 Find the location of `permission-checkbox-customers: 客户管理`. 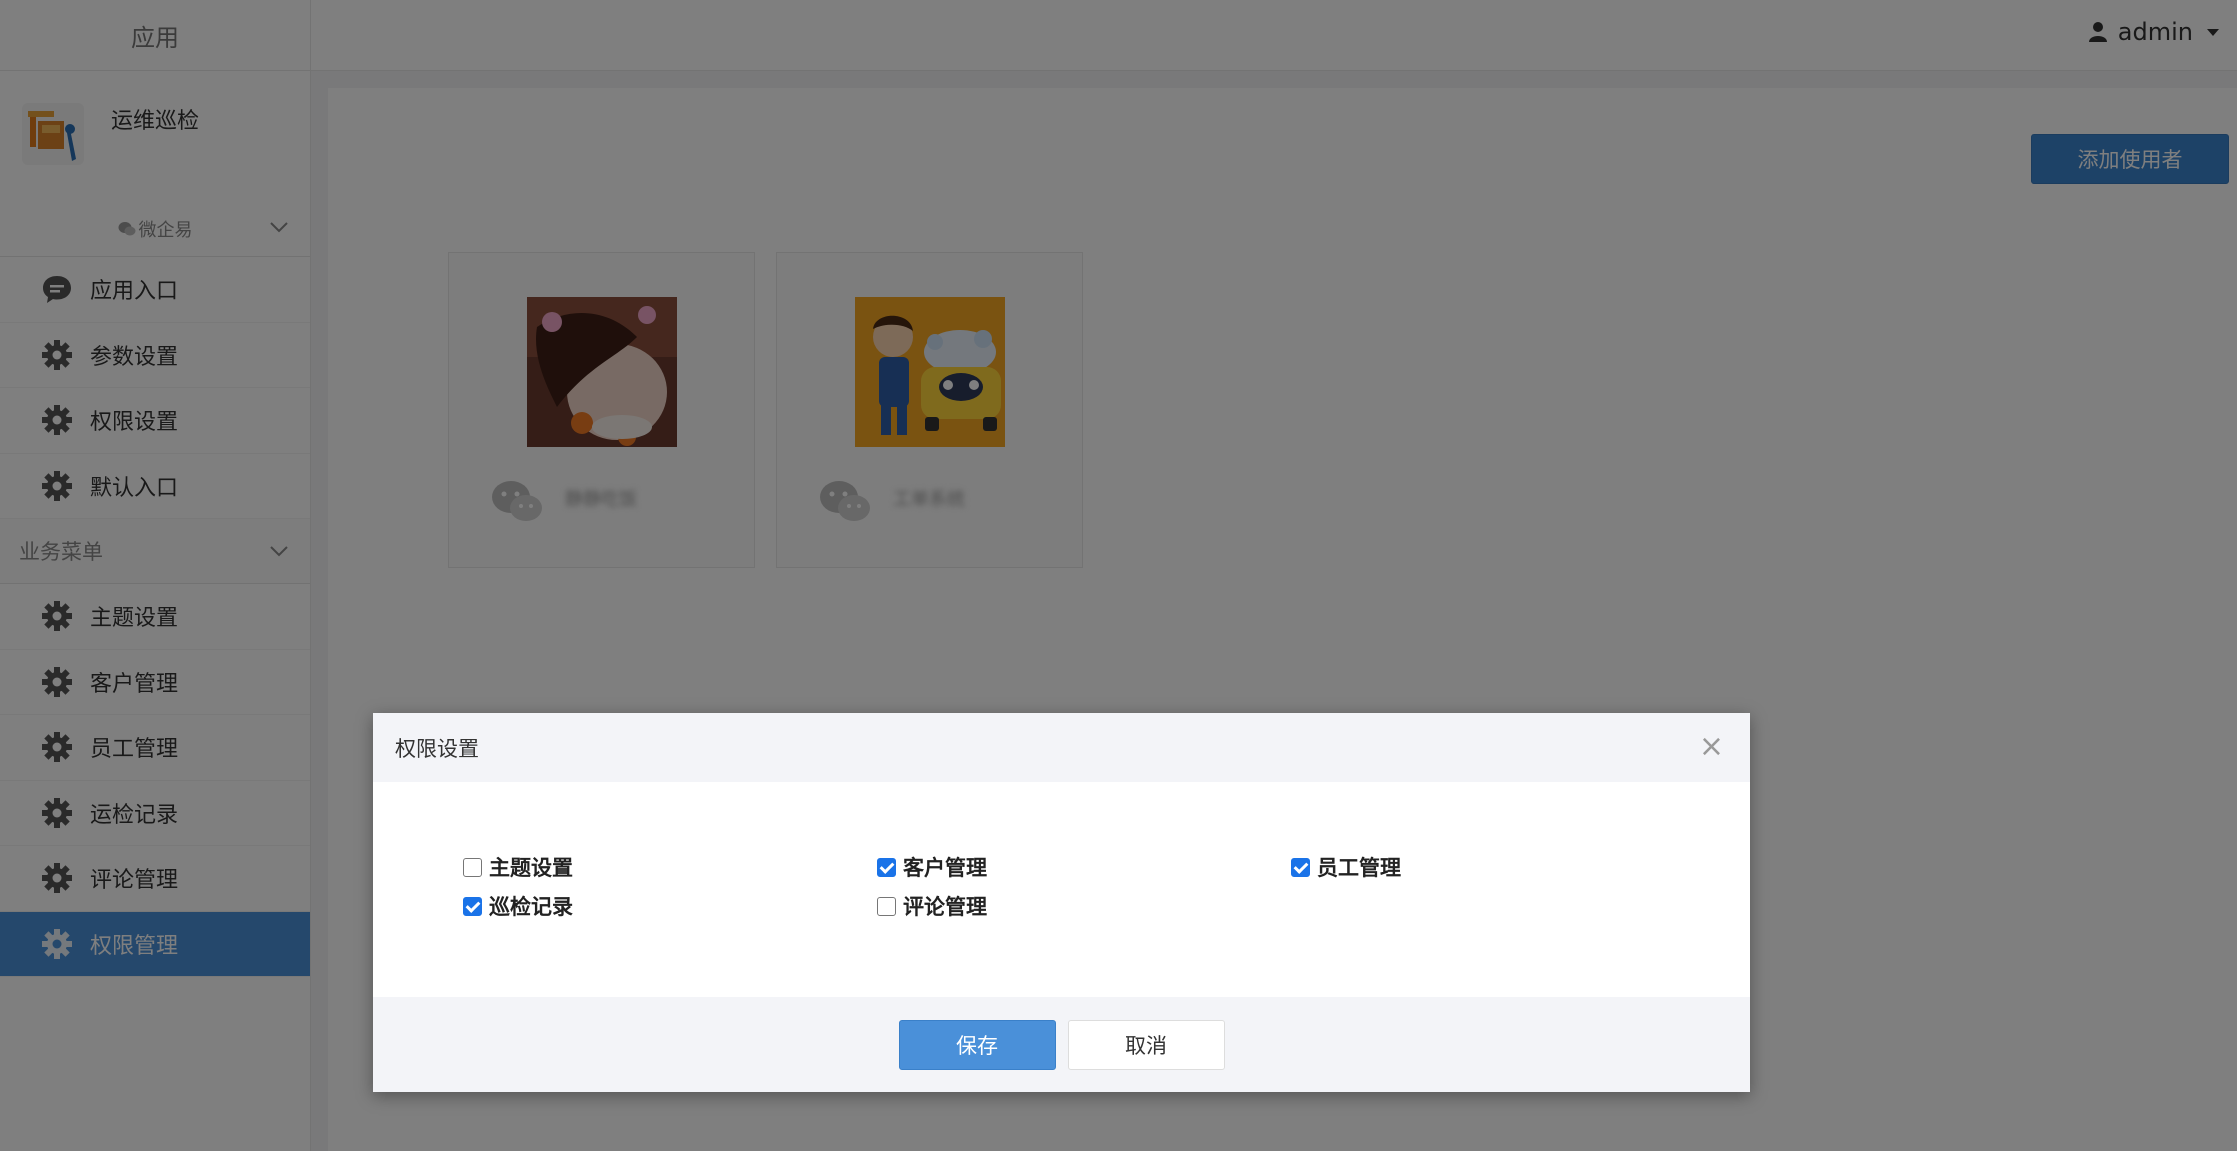

permission-checkbox-customers: 客户管理 is located at coordinates (932, 867).